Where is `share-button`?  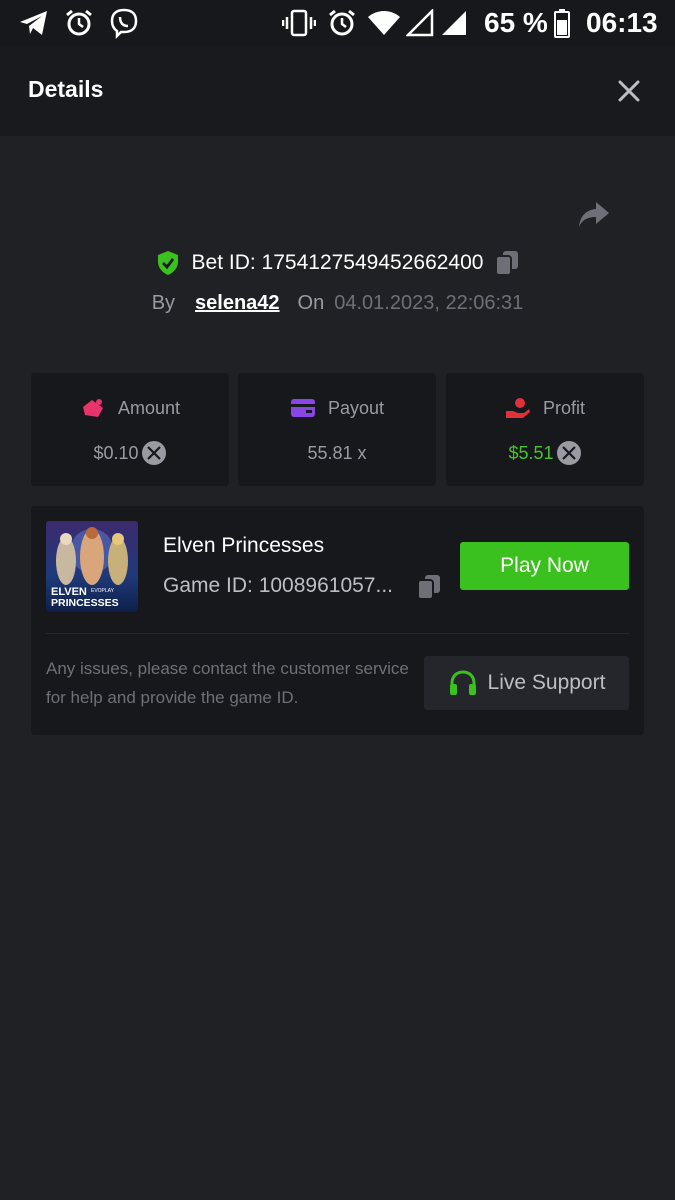
share-button is located at coordinates (596, 218).